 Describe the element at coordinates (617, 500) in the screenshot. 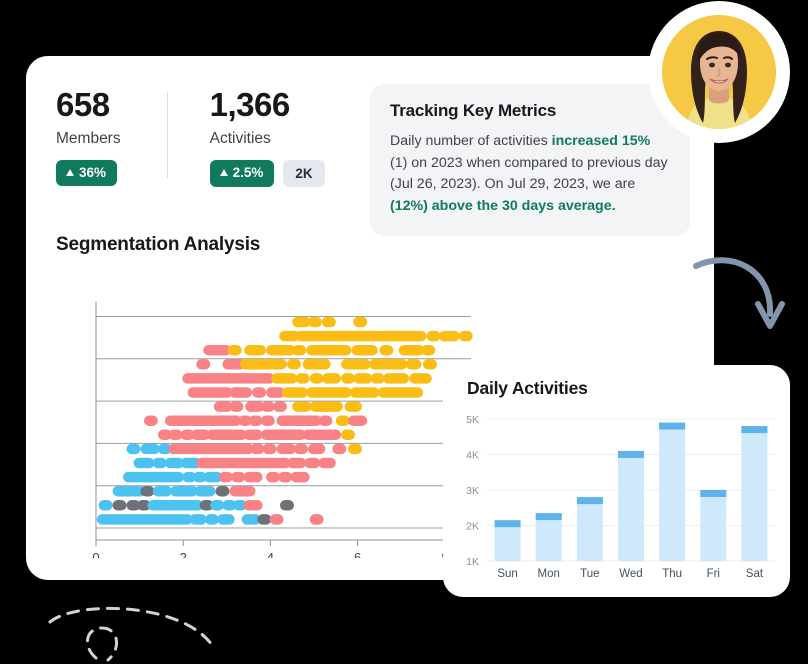

I see `daily-activities-chart: 5K 4K 3K 2K 1K Sun Mon Tue Wed Thu Fri Sat` at that location.